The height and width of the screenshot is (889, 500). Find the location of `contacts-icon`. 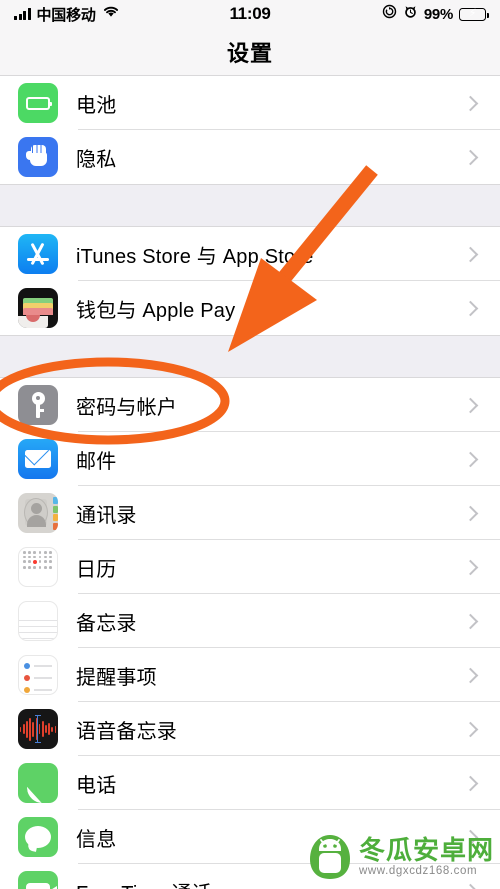

contacts-icon is located at coordinates (38, 513).